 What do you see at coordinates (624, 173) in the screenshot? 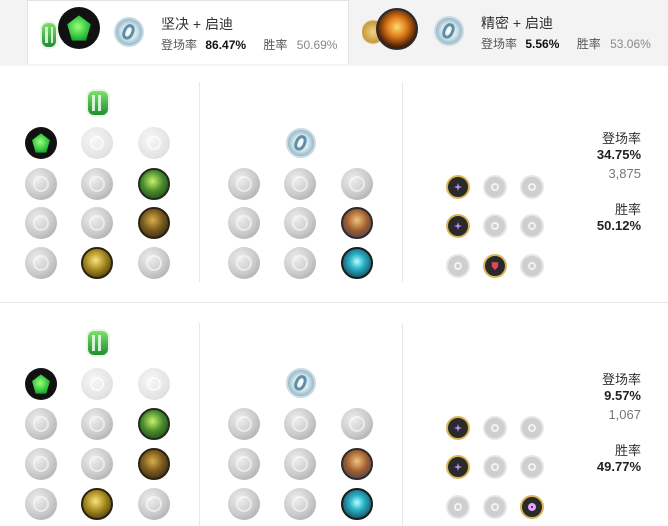
I see `games-count: 3,875` at bounding box center [624, 173].